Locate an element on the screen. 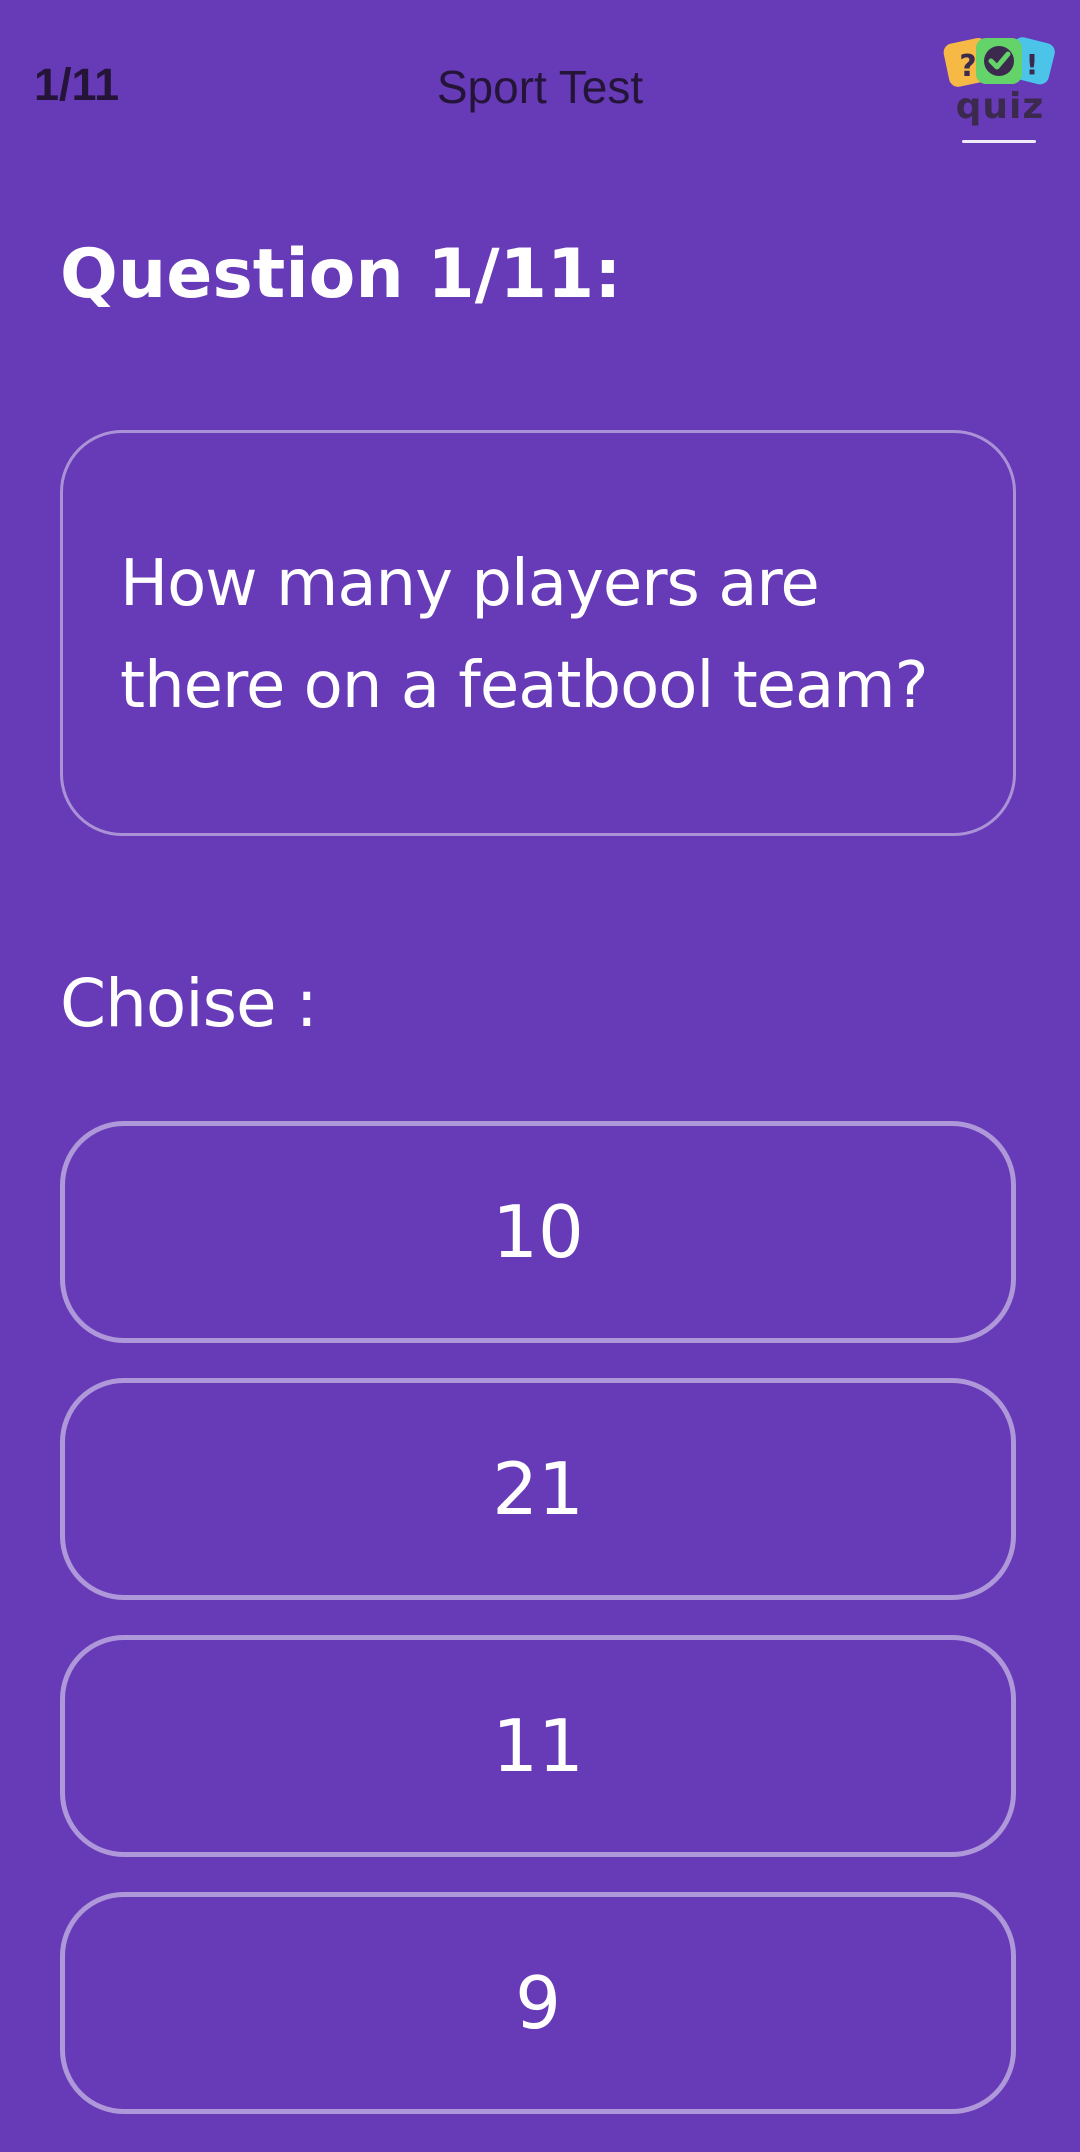  choice-button-3: 11 is located at coordinates (538, 1746).